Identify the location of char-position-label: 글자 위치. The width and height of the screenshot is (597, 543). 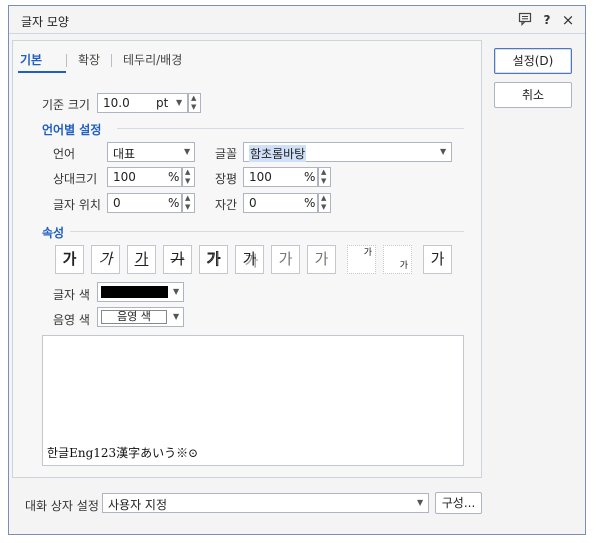
(77, 205).